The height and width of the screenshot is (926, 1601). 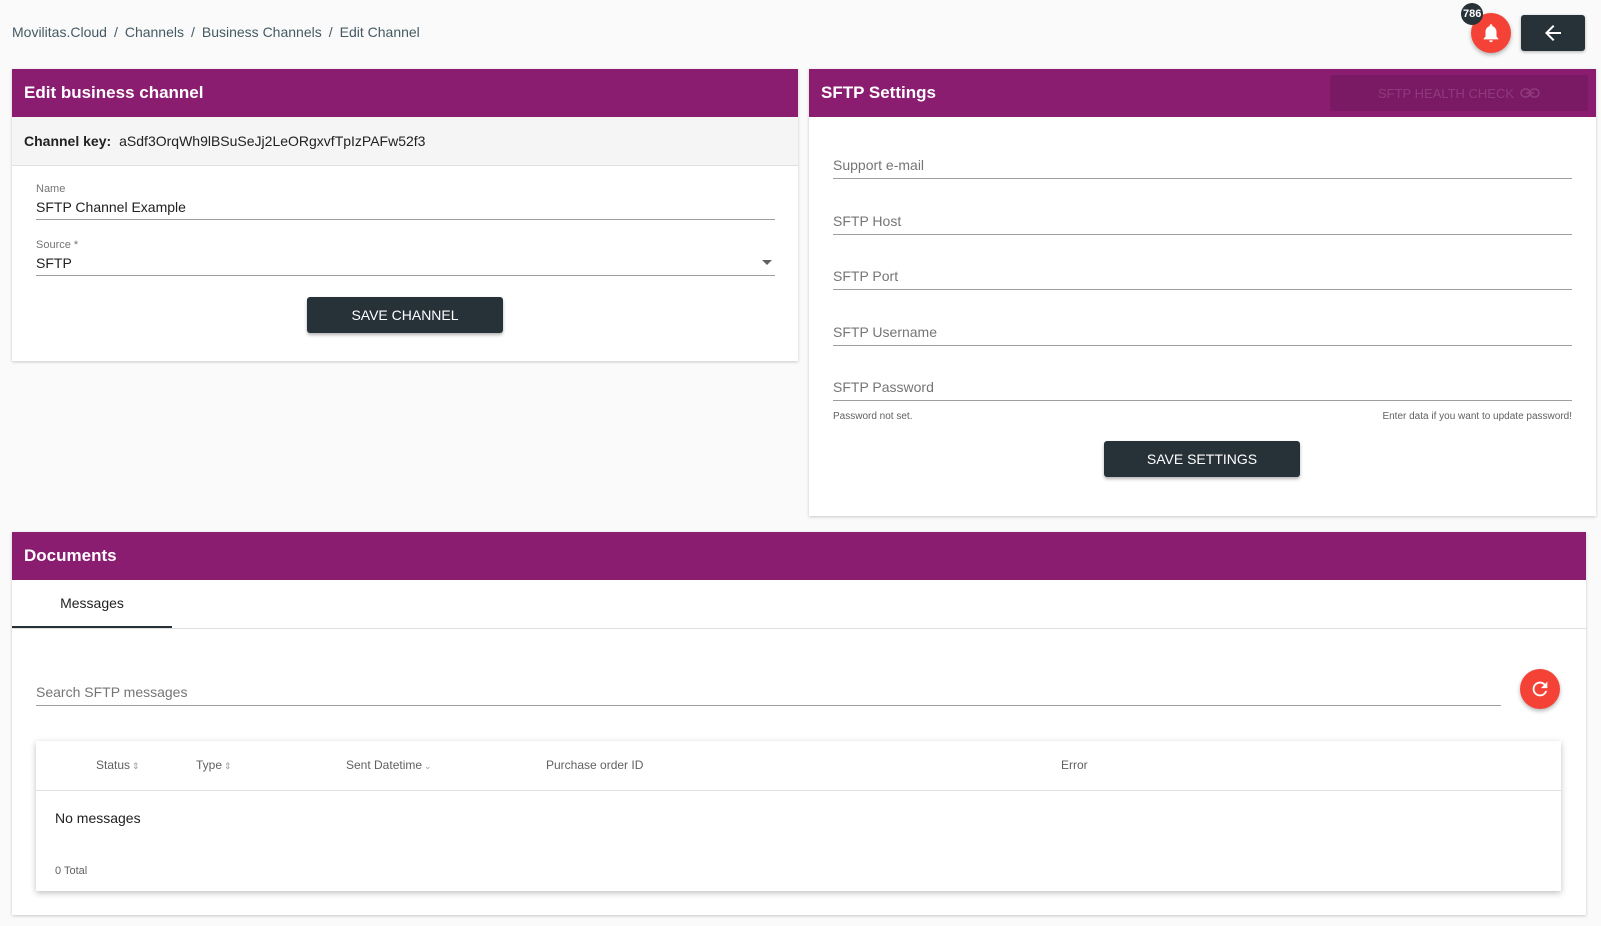 What do you see at coordinates (384, 765) in the screenshot?
I see `column-sent-datetime-label: Sent Datetime` at bounding box center [384, 765].